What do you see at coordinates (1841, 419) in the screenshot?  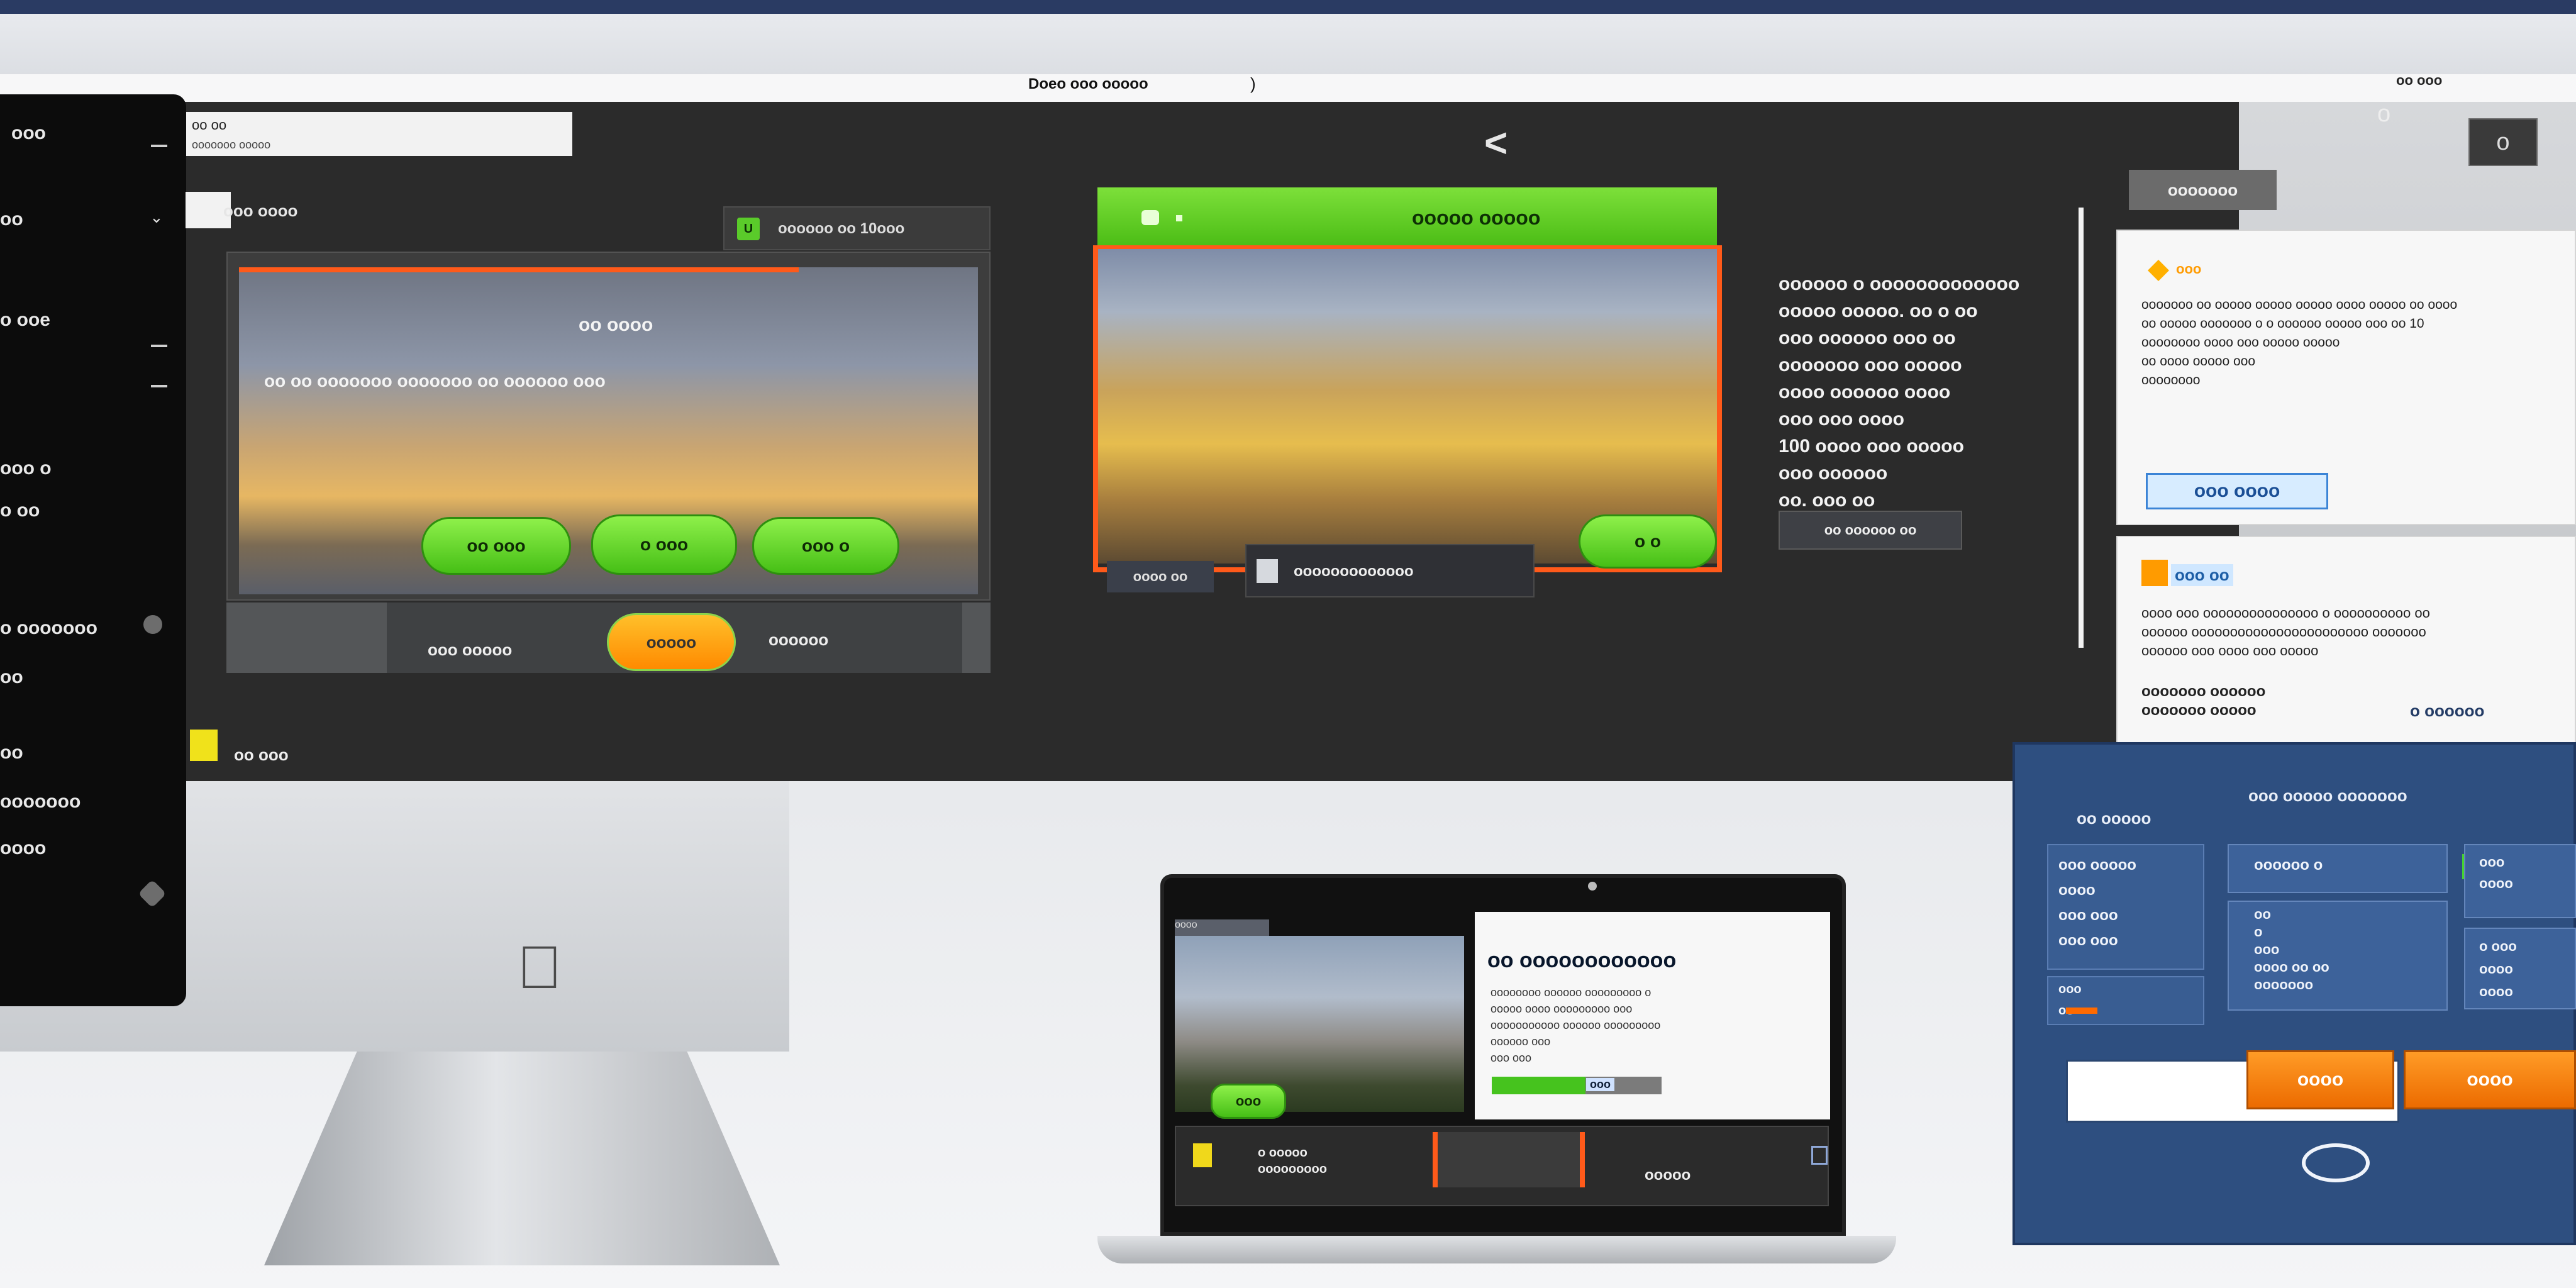 I see `description-line: ooo ooo oooo` at bounding box center [1841, 419].